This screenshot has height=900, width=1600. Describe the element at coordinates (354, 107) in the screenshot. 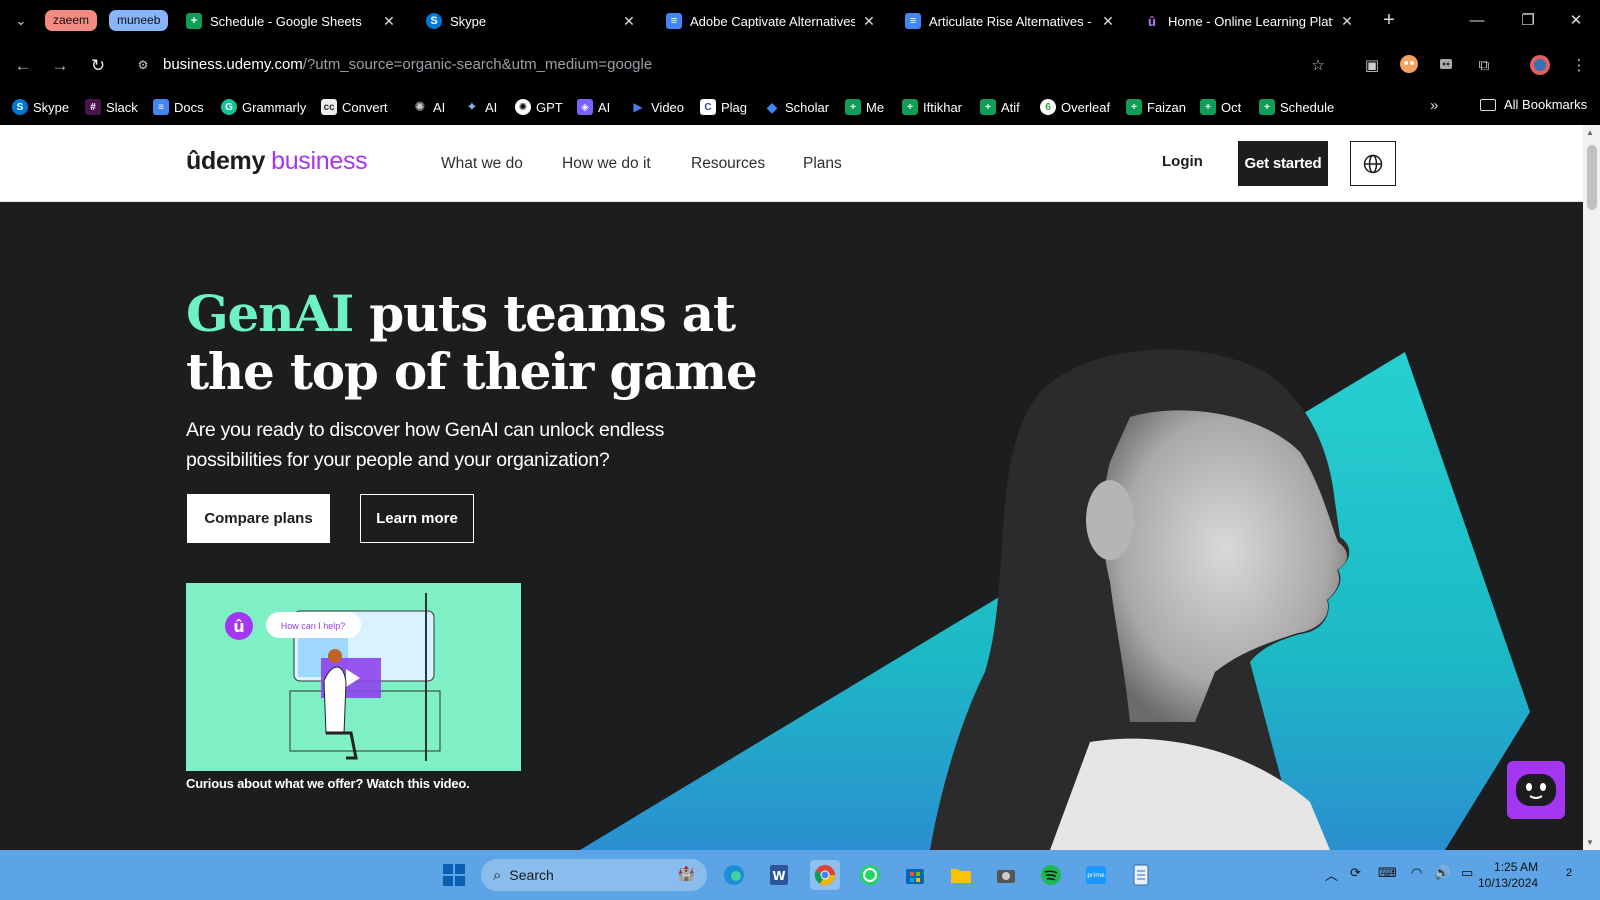

I see `bookmark-item: cc Convert` at that location.